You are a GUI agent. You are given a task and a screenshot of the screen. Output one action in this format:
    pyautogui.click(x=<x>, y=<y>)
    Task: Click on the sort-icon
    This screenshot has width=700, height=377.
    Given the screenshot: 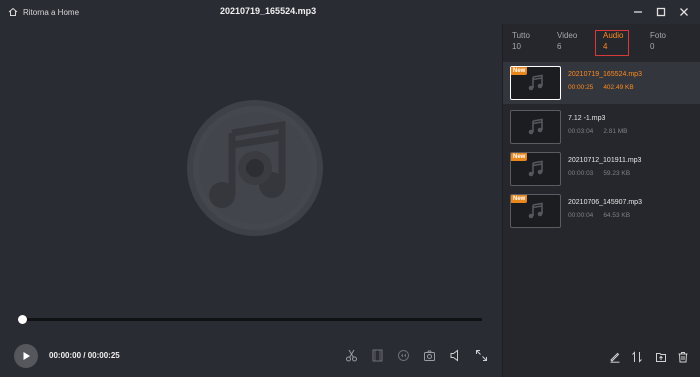 What is the action you would take?
    pyautogui.click(x=636, y=356)
    